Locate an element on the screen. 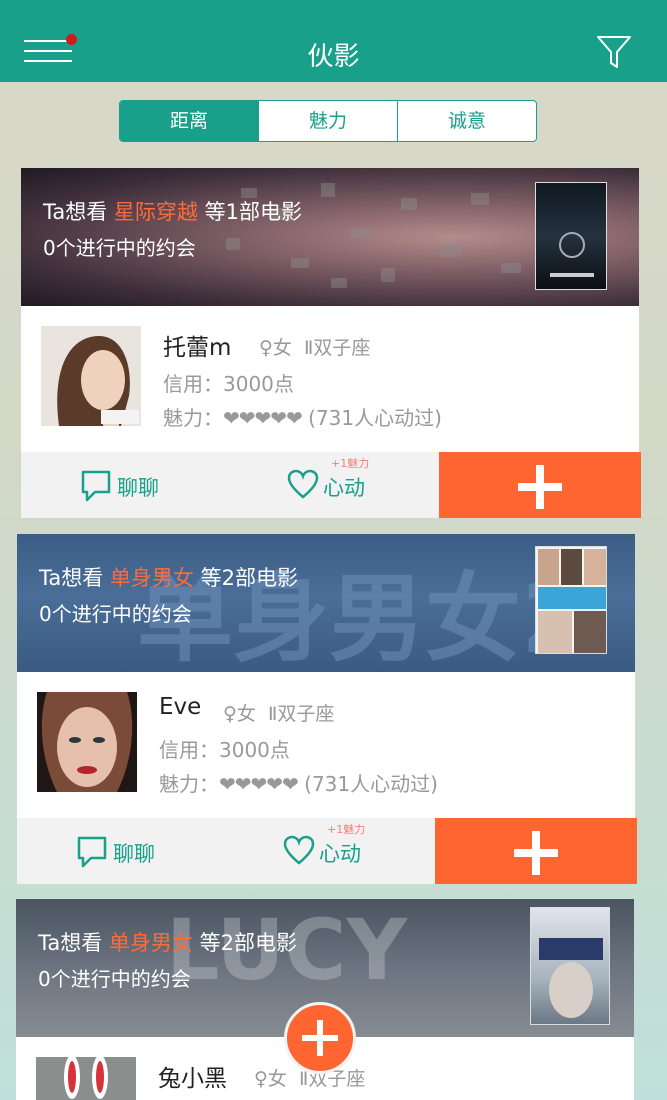 This screenshot has width=667, height=1100. filter-icon is located at coordinates (614, 52).